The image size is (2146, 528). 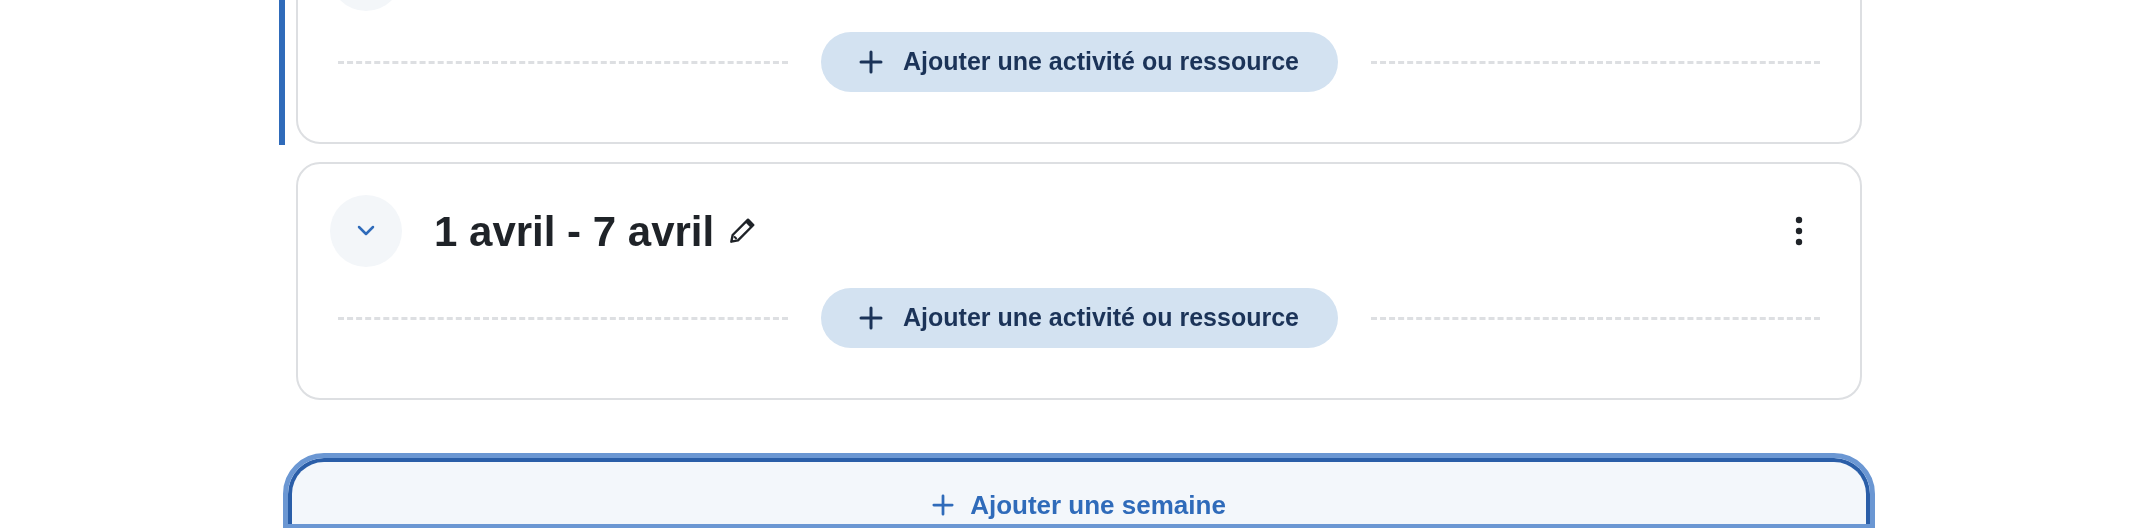 I want to click on section-title: 1 avril - 7 avril, so click(x=574, y=231).